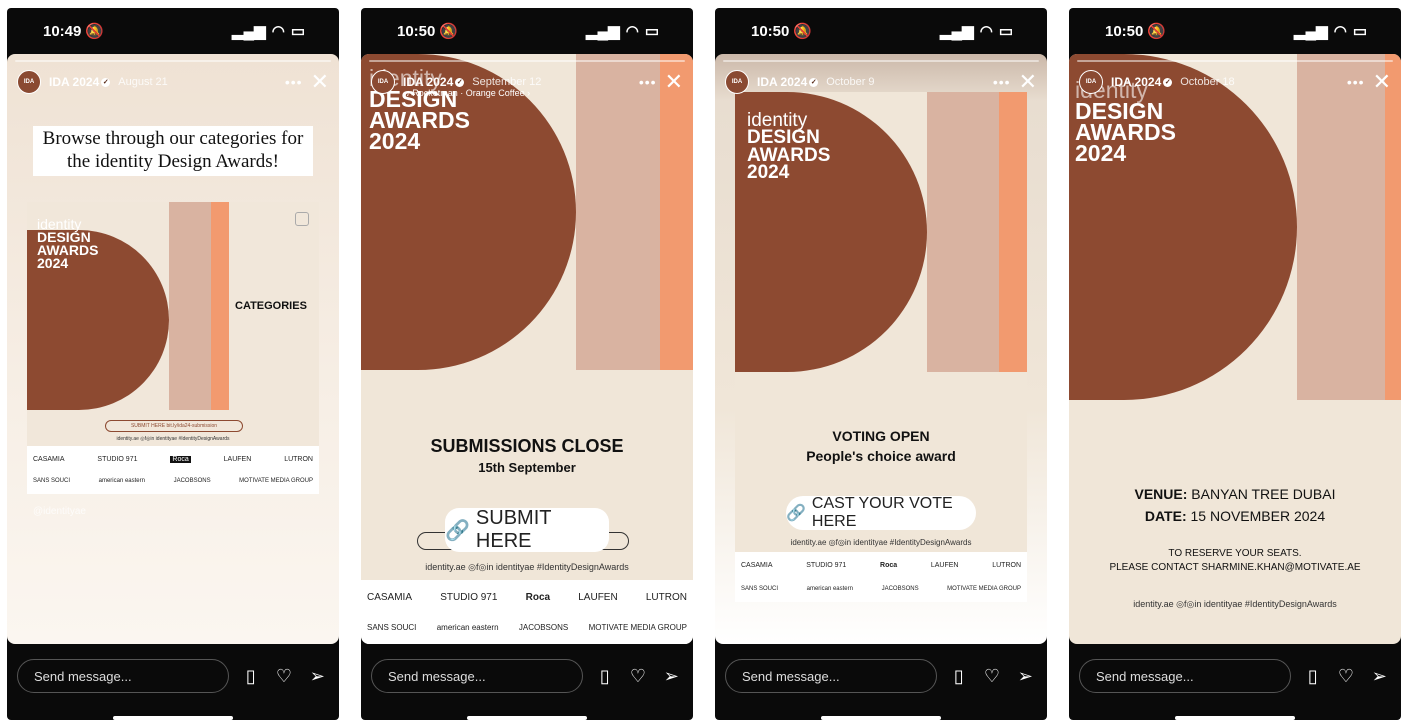 The height and width of the screenshot is (720, 1407). What do you see at coordinates (469, 597) in the screenshot?
I see `sponsor-logo: STUDIO 971` at bounding box center [469, 597].